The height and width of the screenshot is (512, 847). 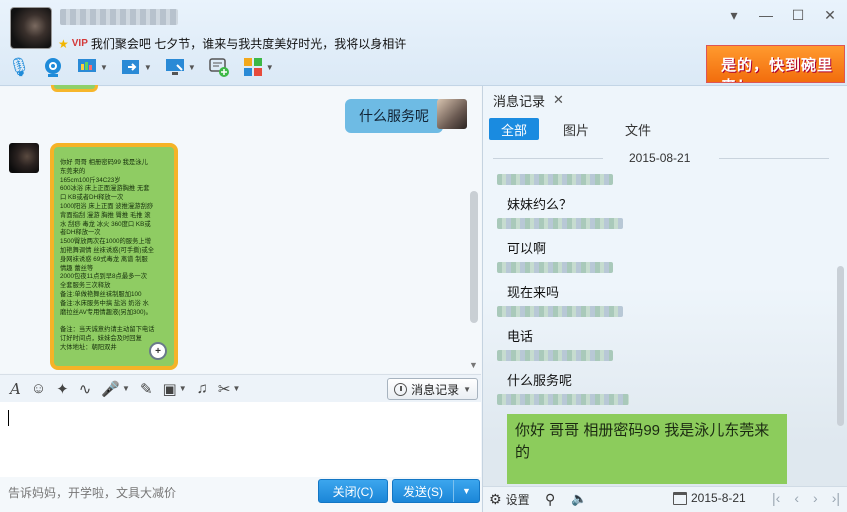 I want to click on music-icon: ♫, so click(x=202, y=388).